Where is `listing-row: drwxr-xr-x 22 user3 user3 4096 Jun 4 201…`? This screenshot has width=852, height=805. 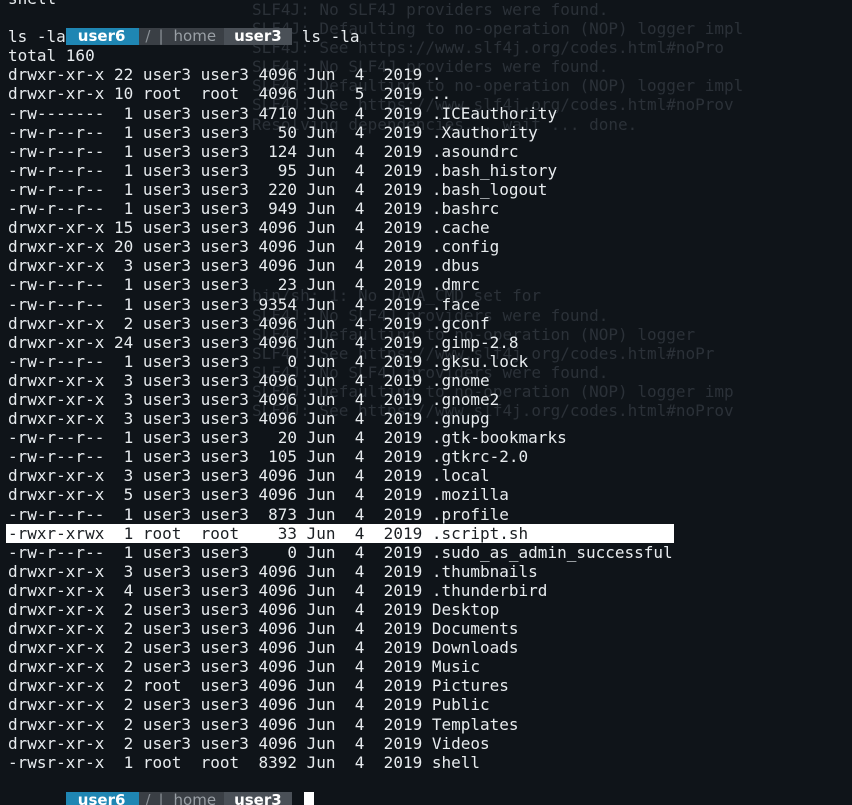 listing-row: drwxr-xr-x 22 user3 user3 4096 Jun 4 201… is located at coordinates (225, 75).